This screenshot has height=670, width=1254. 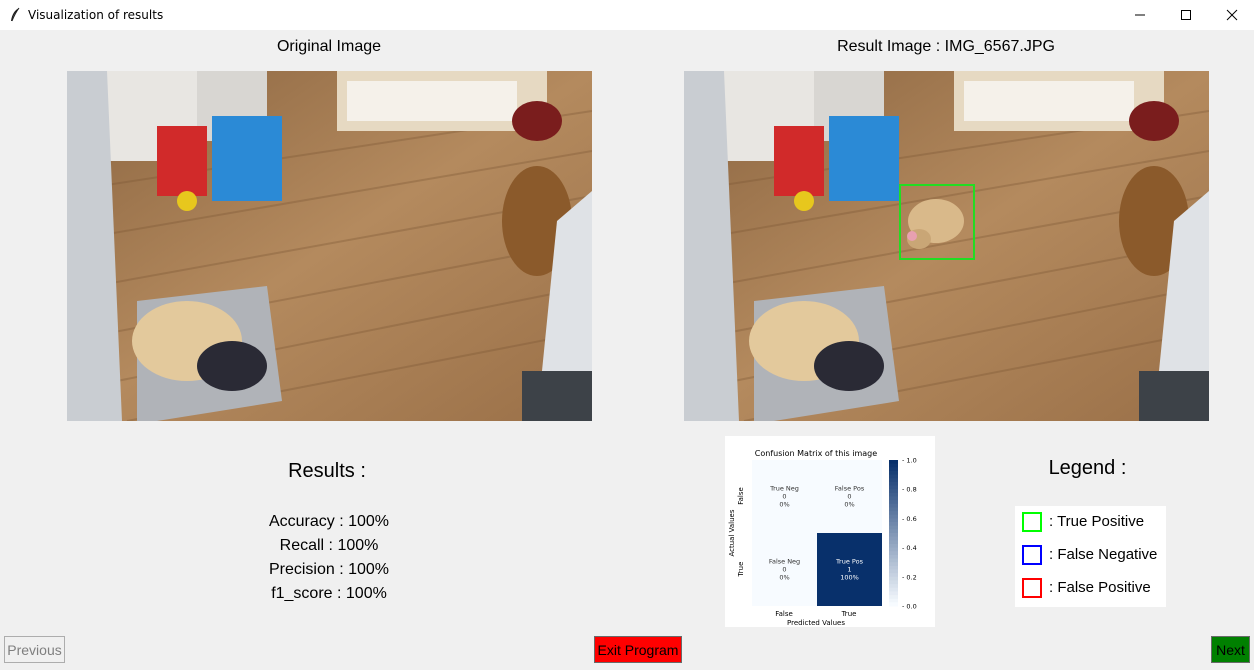 What do you see at coordinates (627, 15) in the screenshot?
I see `title-bar: Visualization of results` at bounding box center [627, 15].